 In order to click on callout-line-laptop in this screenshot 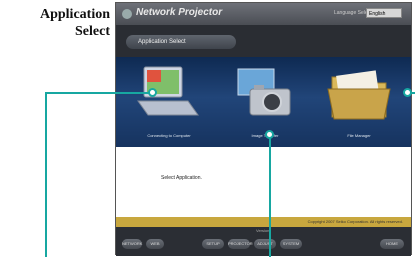, I will do `click(46, 174)`.